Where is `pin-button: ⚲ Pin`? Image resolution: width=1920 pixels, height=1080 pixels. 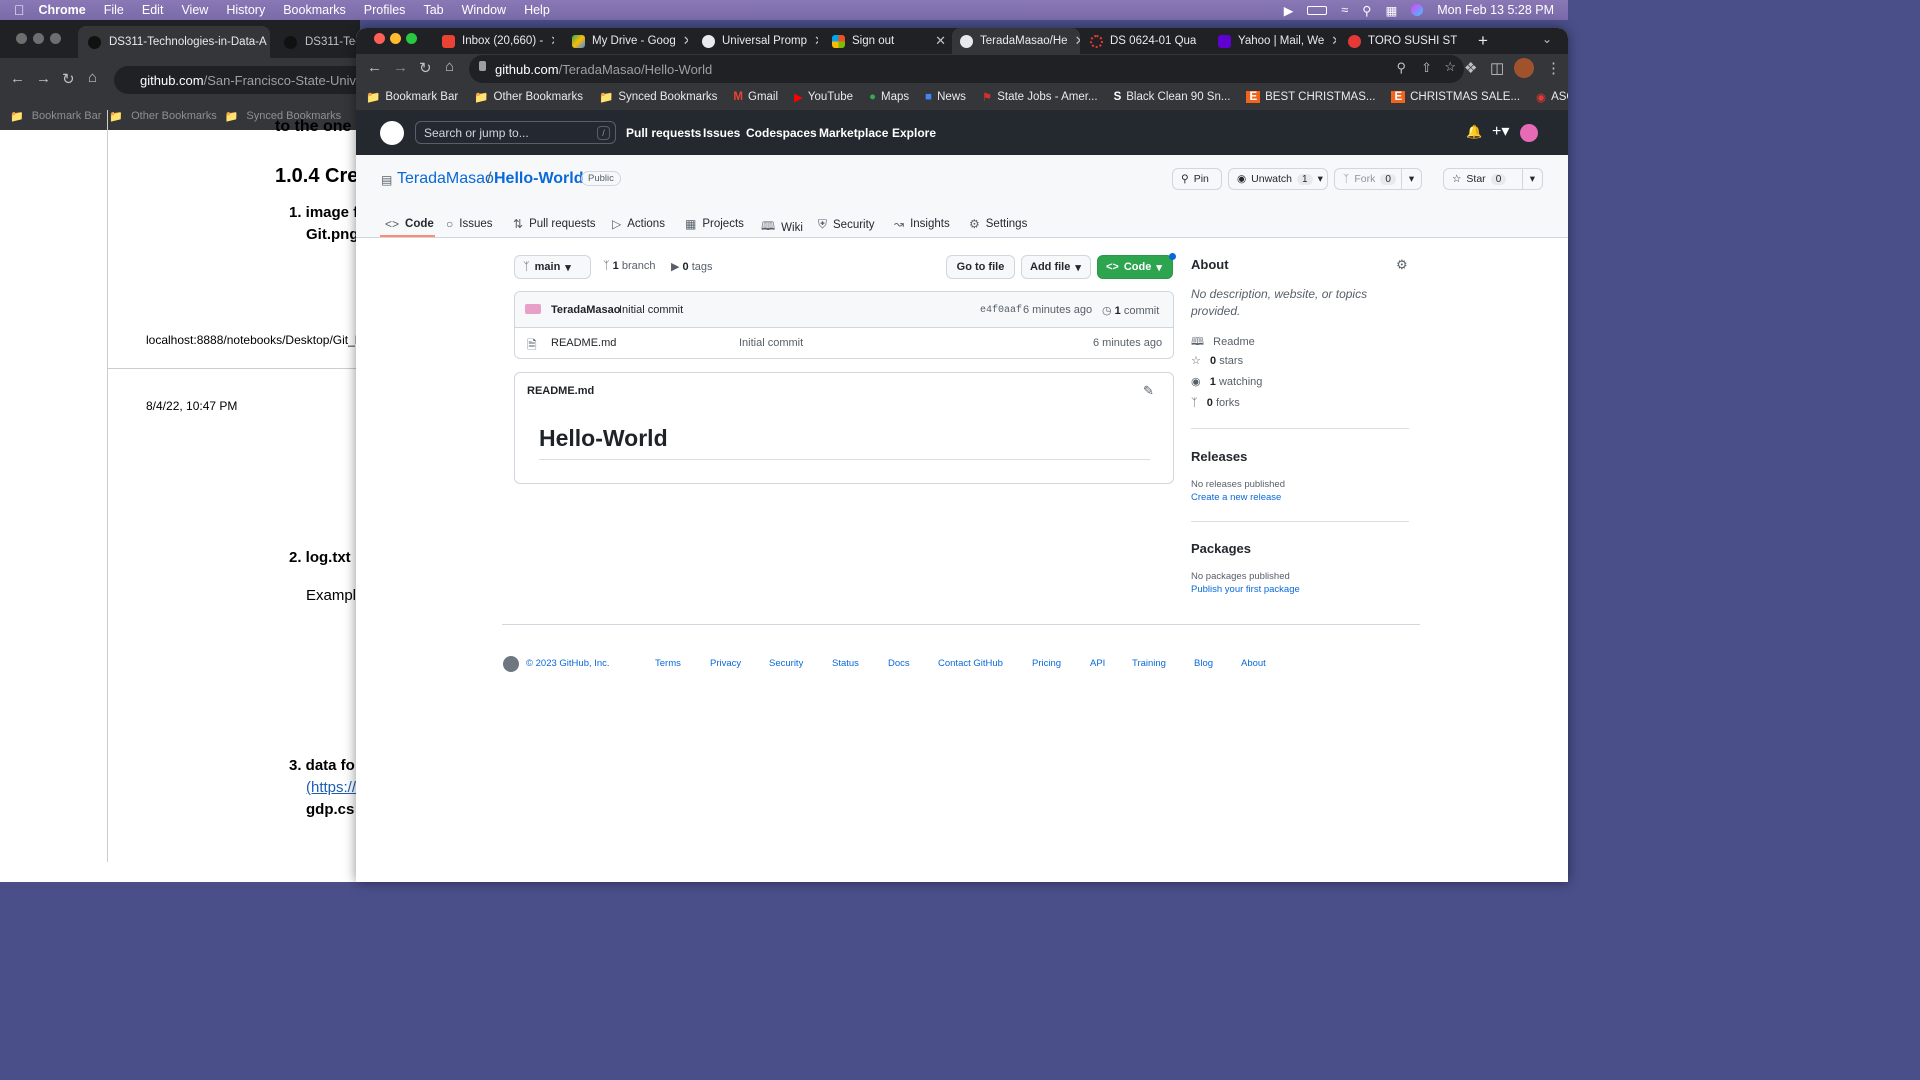 pin-button: ⚲ Pin is located at coordinates (1197, 179).